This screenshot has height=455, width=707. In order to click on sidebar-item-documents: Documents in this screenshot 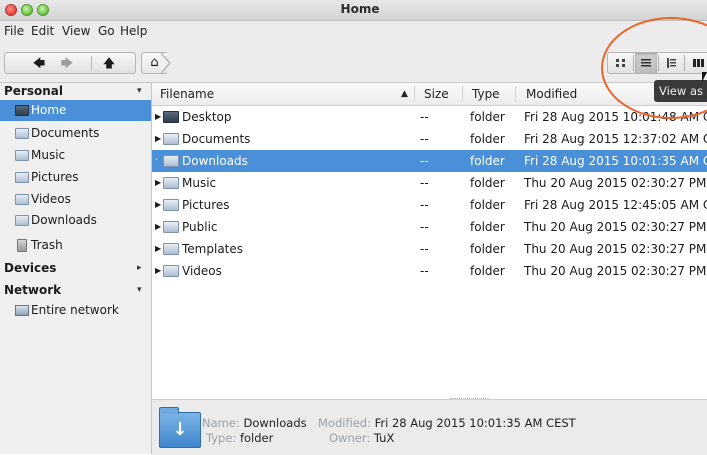, I will do `click(75, 133)`.